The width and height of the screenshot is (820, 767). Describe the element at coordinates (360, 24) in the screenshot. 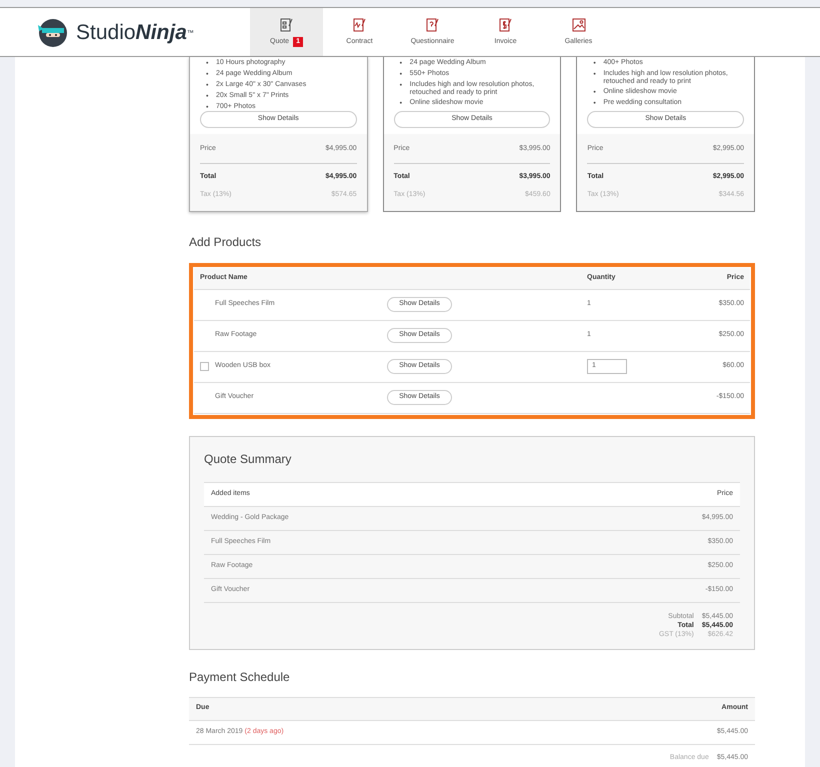

I see `signature-document-icon` at that location.